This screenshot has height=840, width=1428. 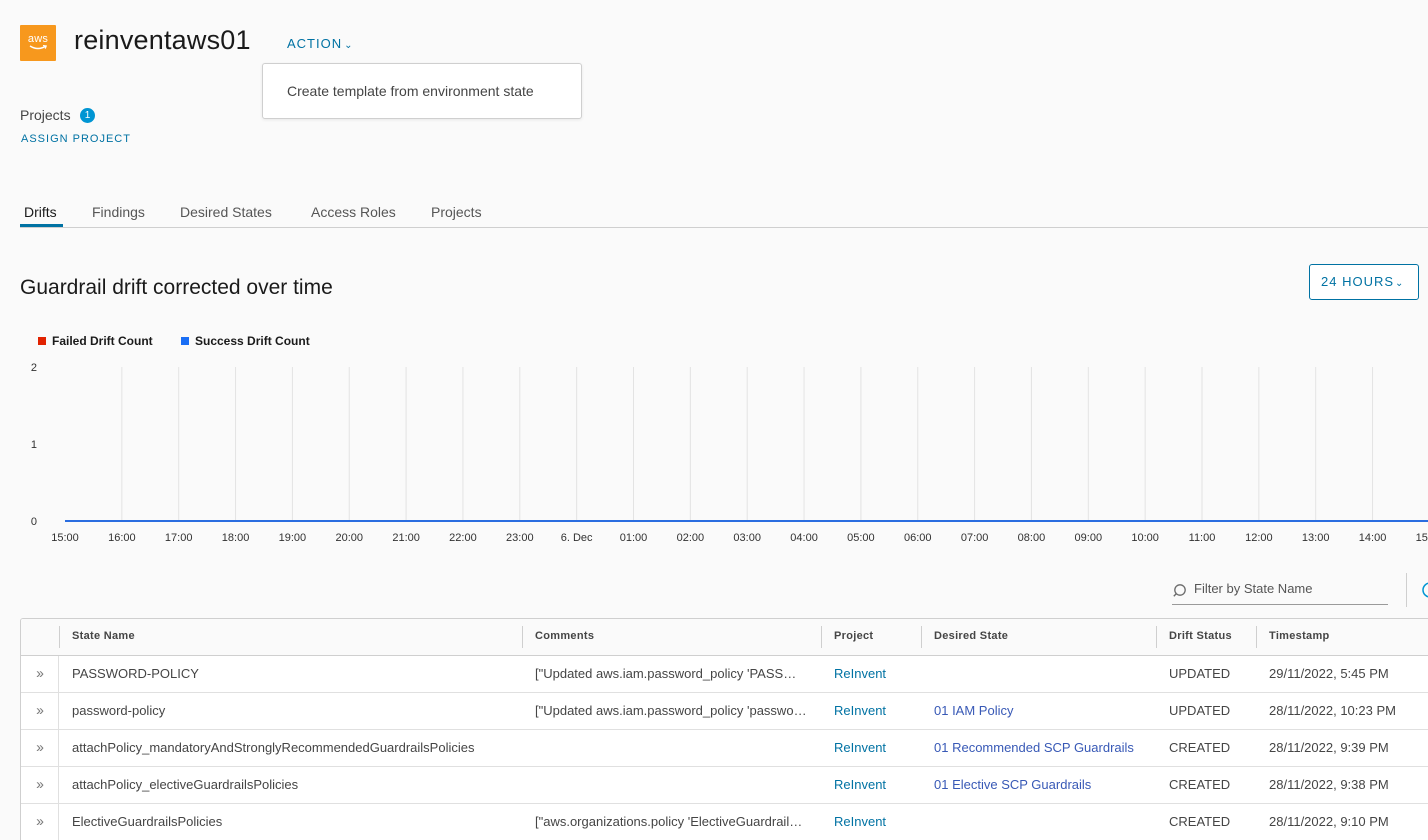 What do you see at coordinates (861, 538) in the screenshot?
I see `x-tick-label: 05:00` at bounding box center [861, 538].